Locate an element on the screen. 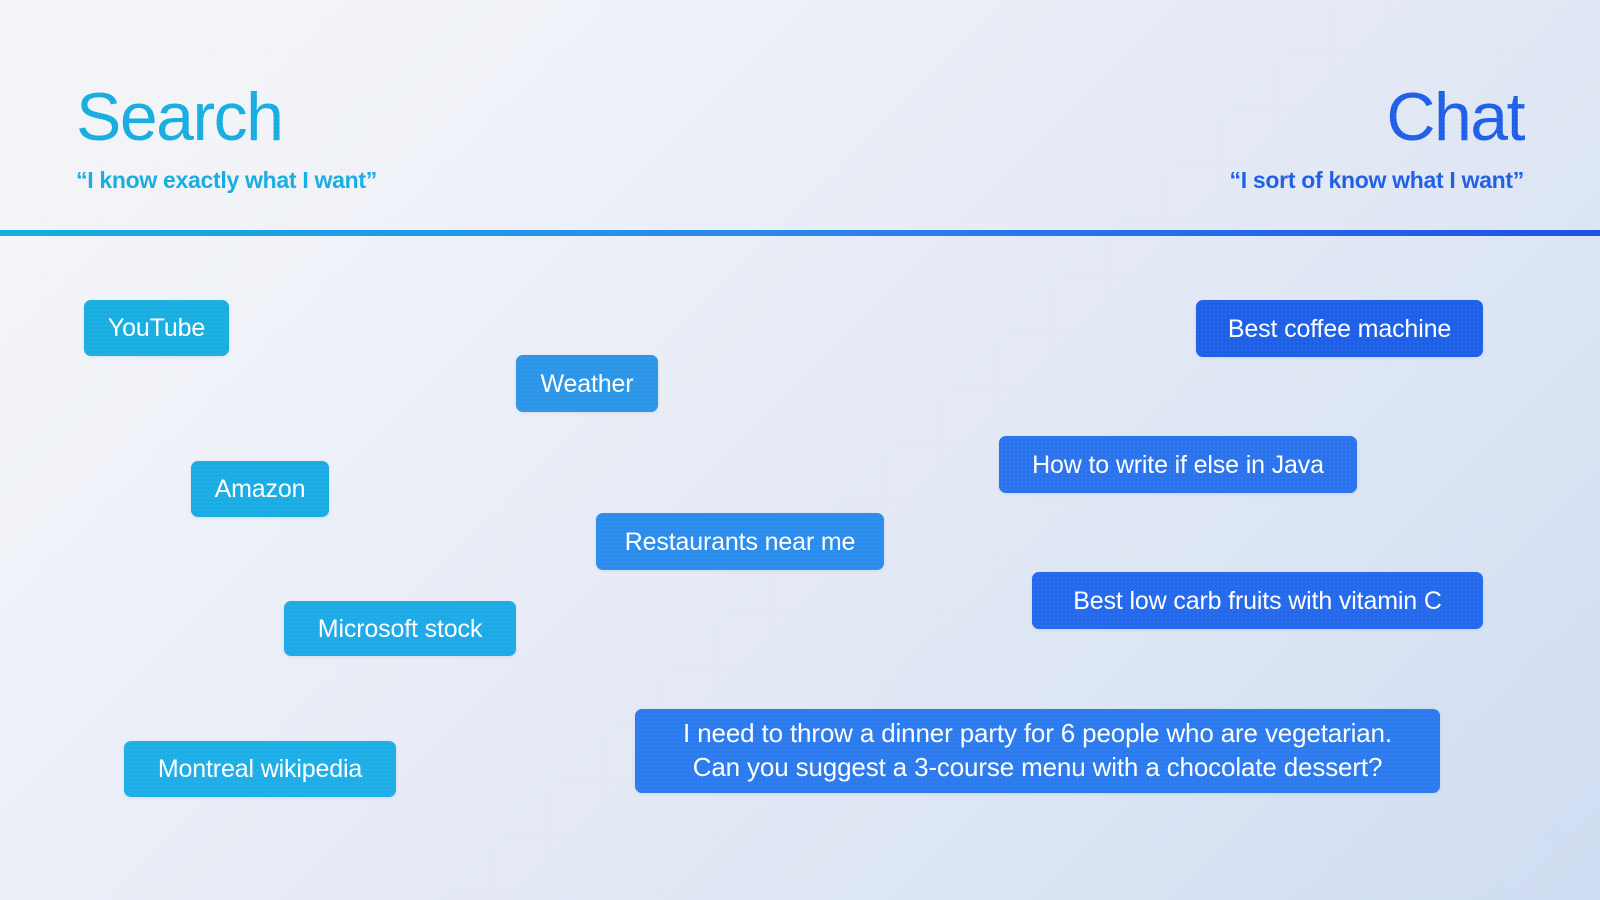 This screenshot has width=1600, height=900. query-pill-search: Montreal wikipedia is located at coordinates (260, 769).